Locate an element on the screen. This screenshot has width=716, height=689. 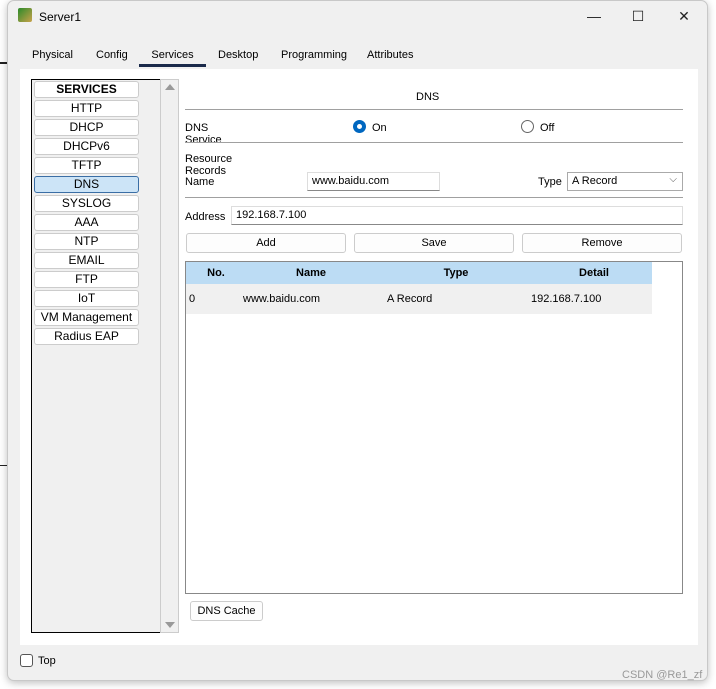
dns-heading: DNS is located at coordinates (428, 97).